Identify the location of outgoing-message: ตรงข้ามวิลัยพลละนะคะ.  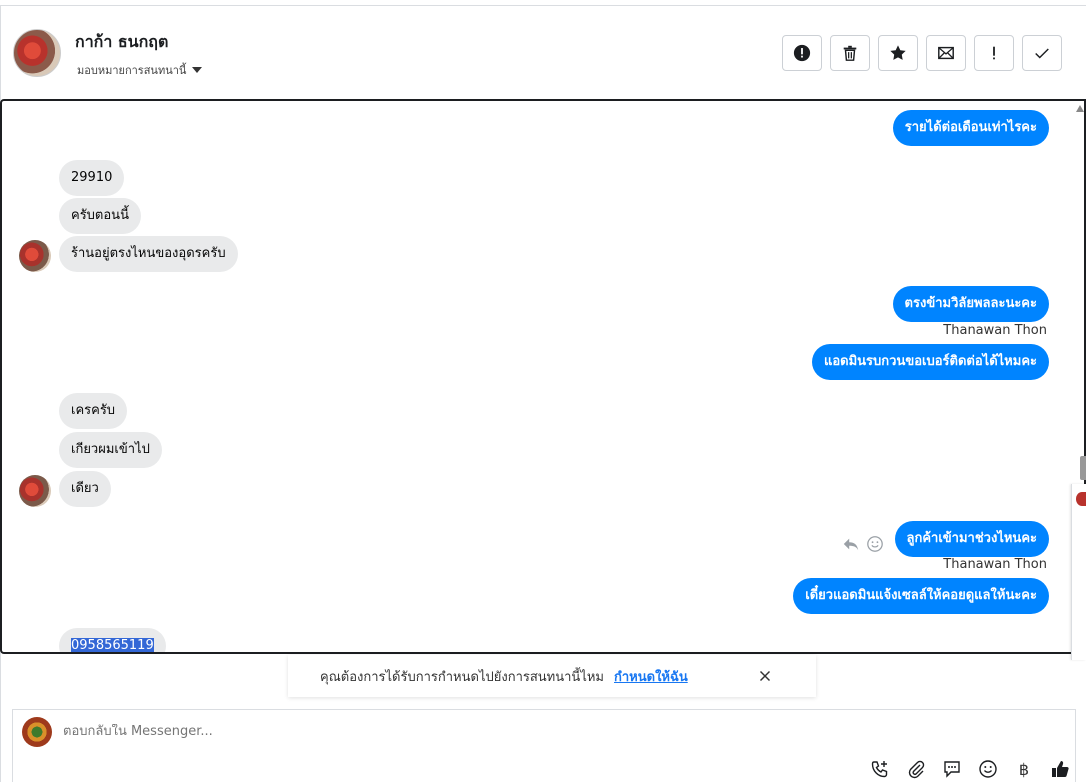
(970, 304).